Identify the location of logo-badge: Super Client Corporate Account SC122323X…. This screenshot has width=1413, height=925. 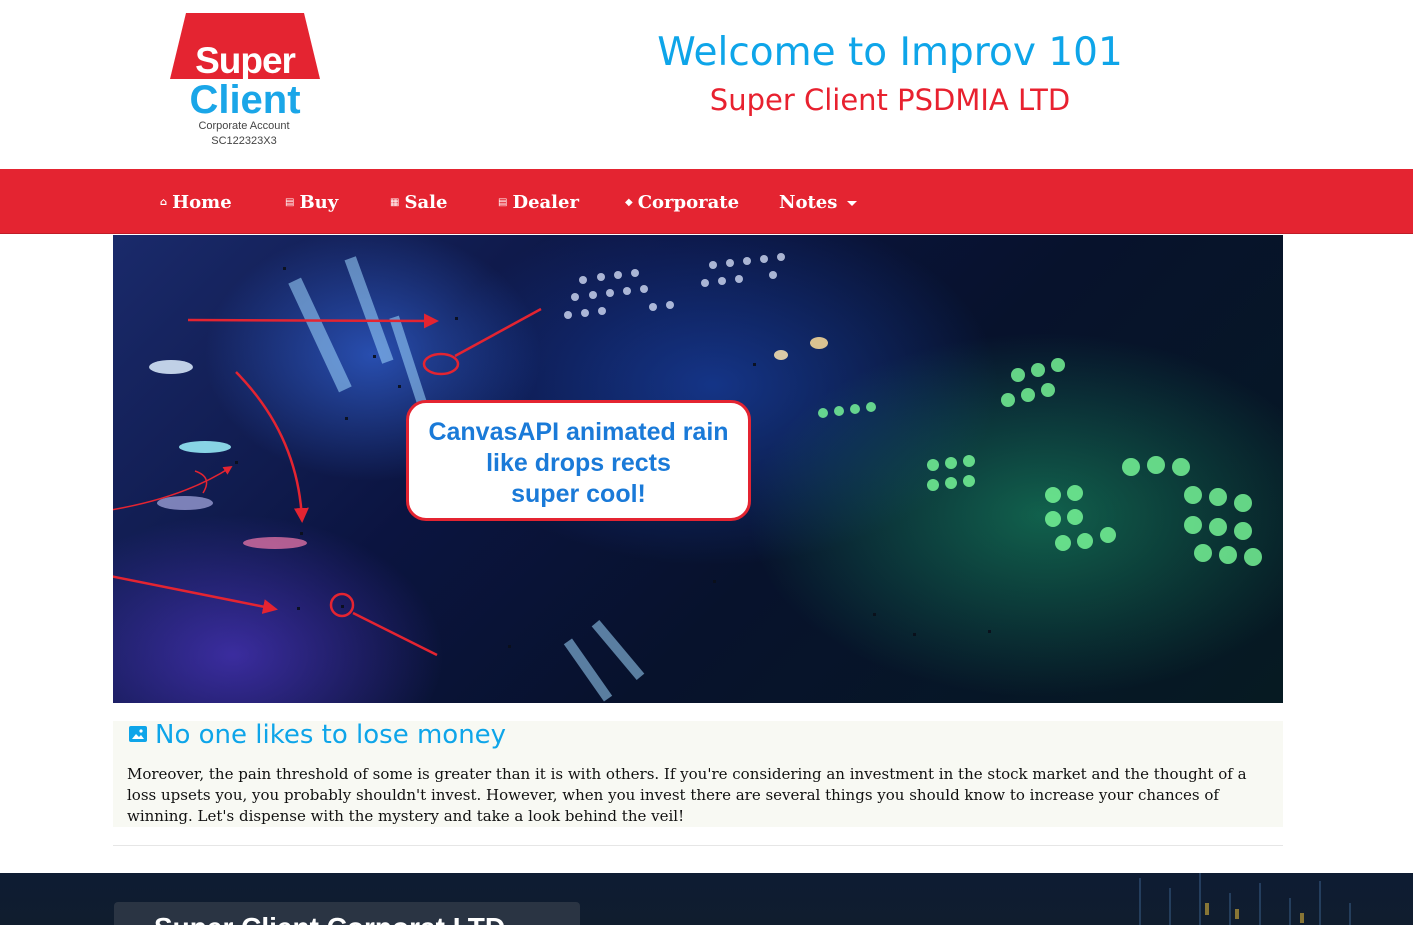
(245, 80).